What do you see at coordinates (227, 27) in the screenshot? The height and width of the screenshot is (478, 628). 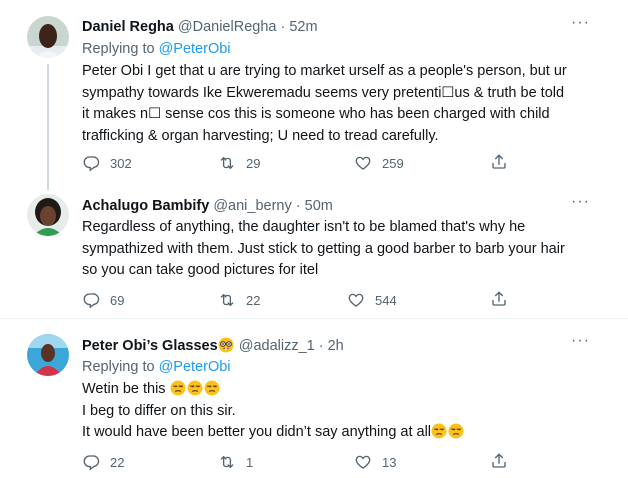 I see `user-handle: @DanielRegha` at bounding box center [227, 27].